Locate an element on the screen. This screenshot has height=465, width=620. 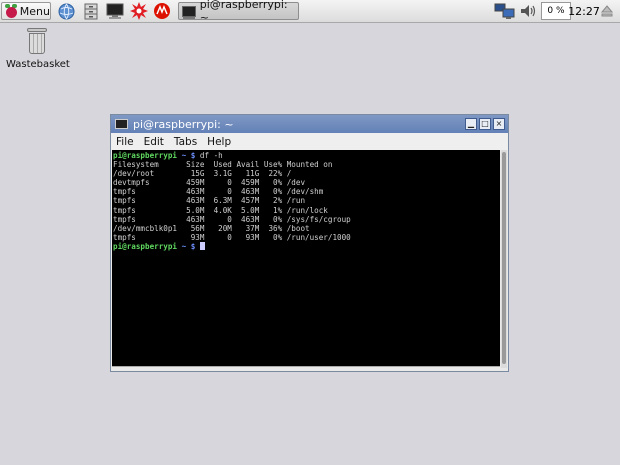
file-manager-launcher is located at coordinates (91, 11).